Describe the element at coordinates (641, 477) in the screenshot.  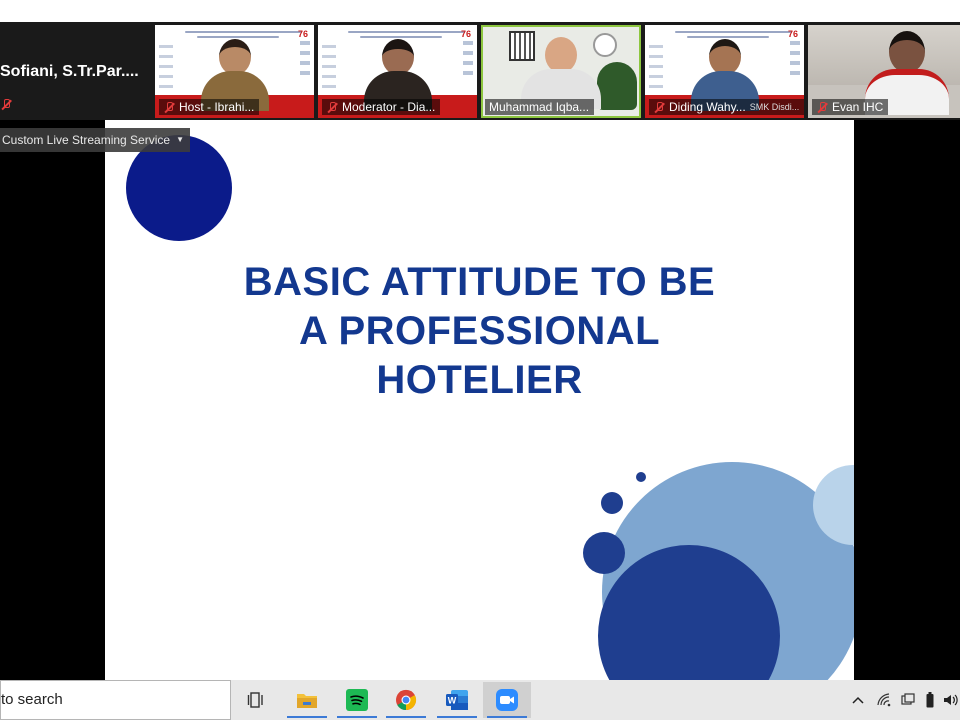
I see `decor-dot-small` at that location.